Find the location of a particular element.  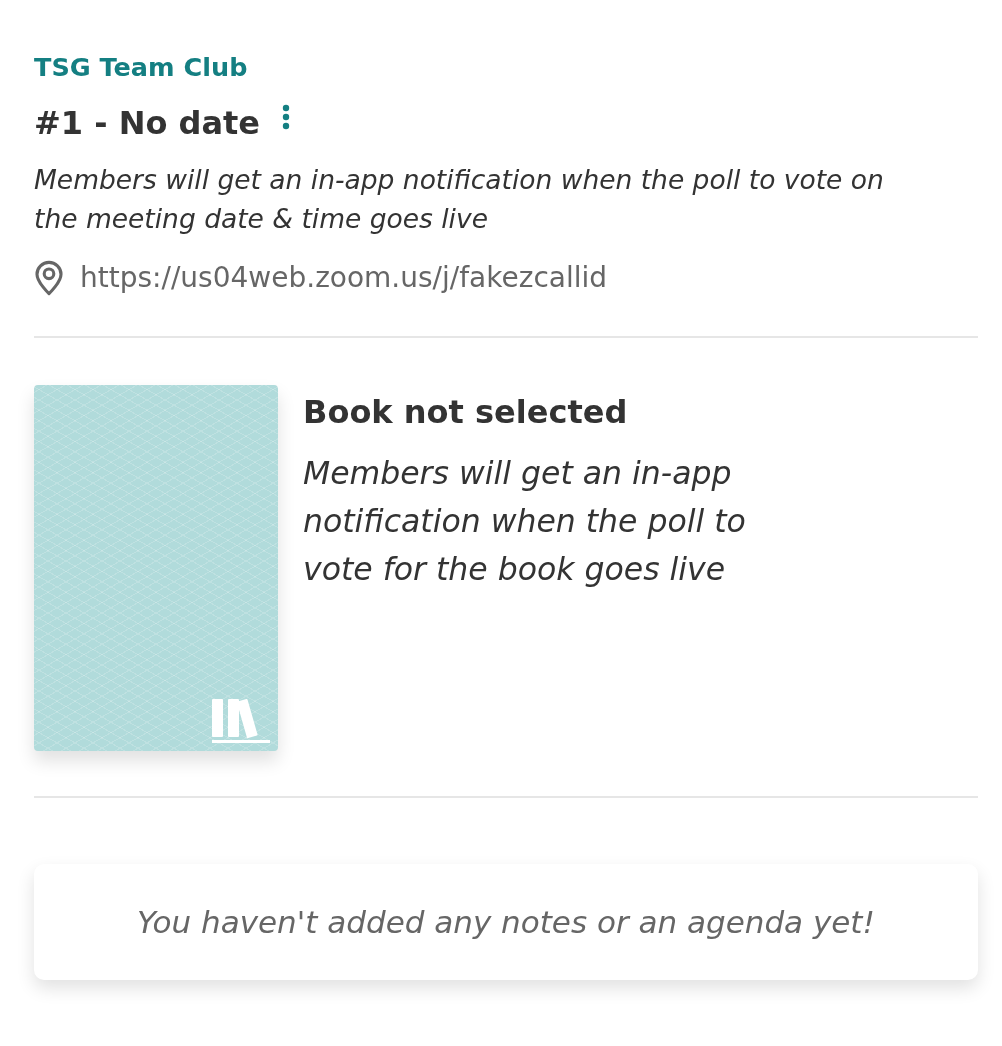

location-url: https://us04web.zoom.us/j/fakezcallid is located at coordinates (344, 278).